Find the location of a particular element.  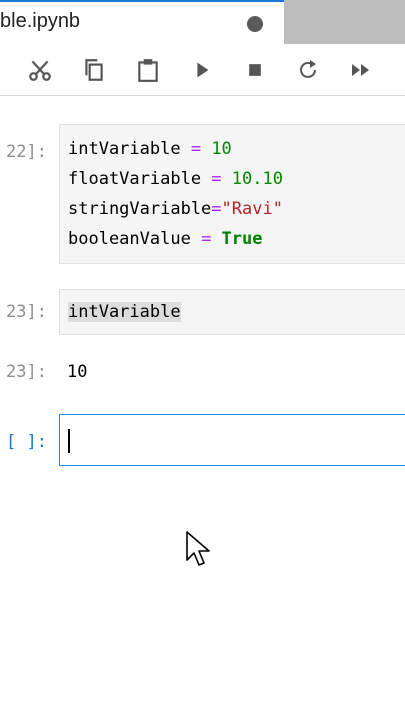

mouse-pointer-icon is located at coordinates (198, 548).